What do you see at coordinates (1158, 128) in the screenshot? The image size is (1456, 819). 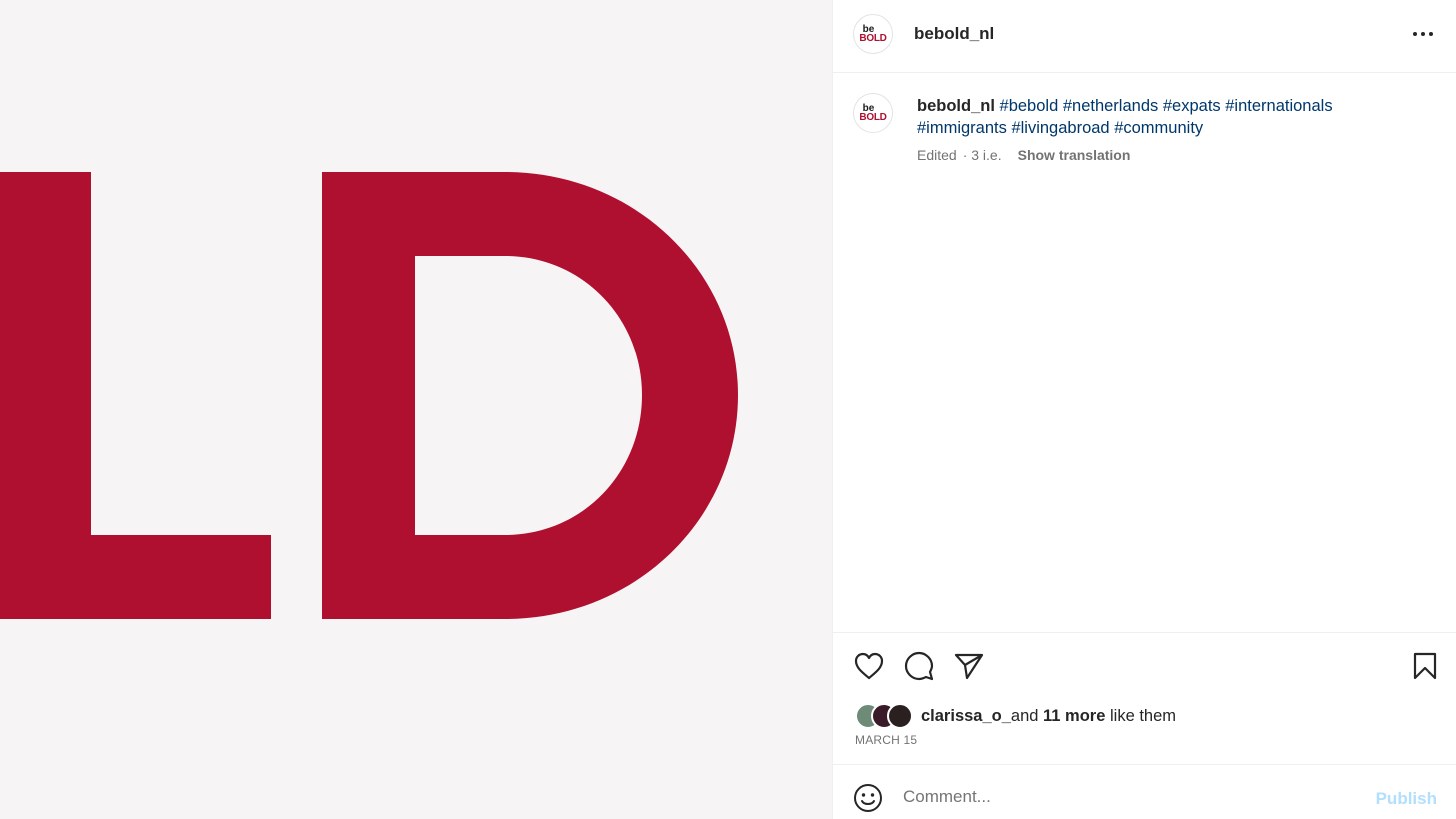 I see `hashtag-link: #community` at bounding box center [1158, 128].